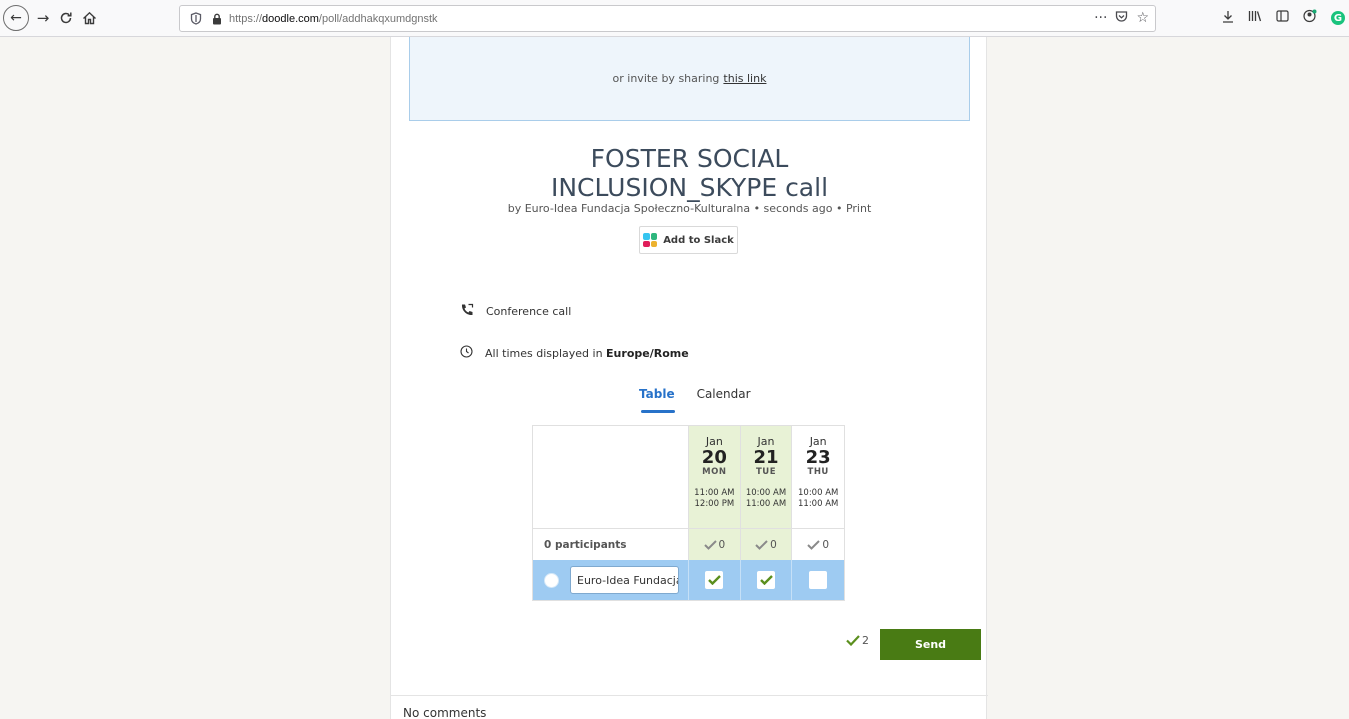 The height and width of the screenshot is (719, 1349). What do you see at coordinates (43, 18) in the screenshot?
I see `forward-arrow-icon: →` at bounding box center [43, 18].